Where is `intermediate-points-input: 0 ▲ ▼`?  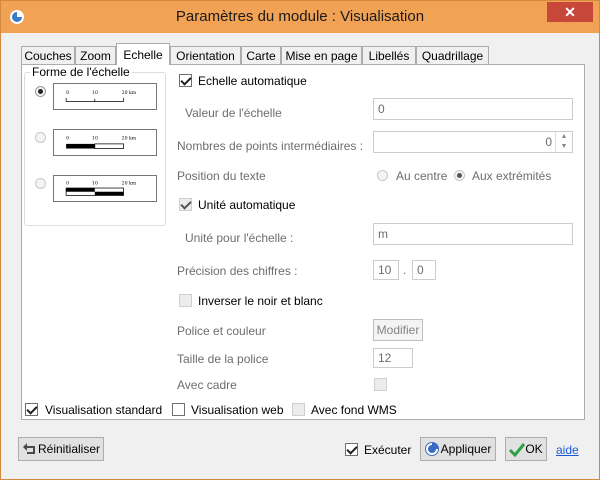
intermediate-points-input: 0 ▲ ▼ is located at coordinates (473, 142).